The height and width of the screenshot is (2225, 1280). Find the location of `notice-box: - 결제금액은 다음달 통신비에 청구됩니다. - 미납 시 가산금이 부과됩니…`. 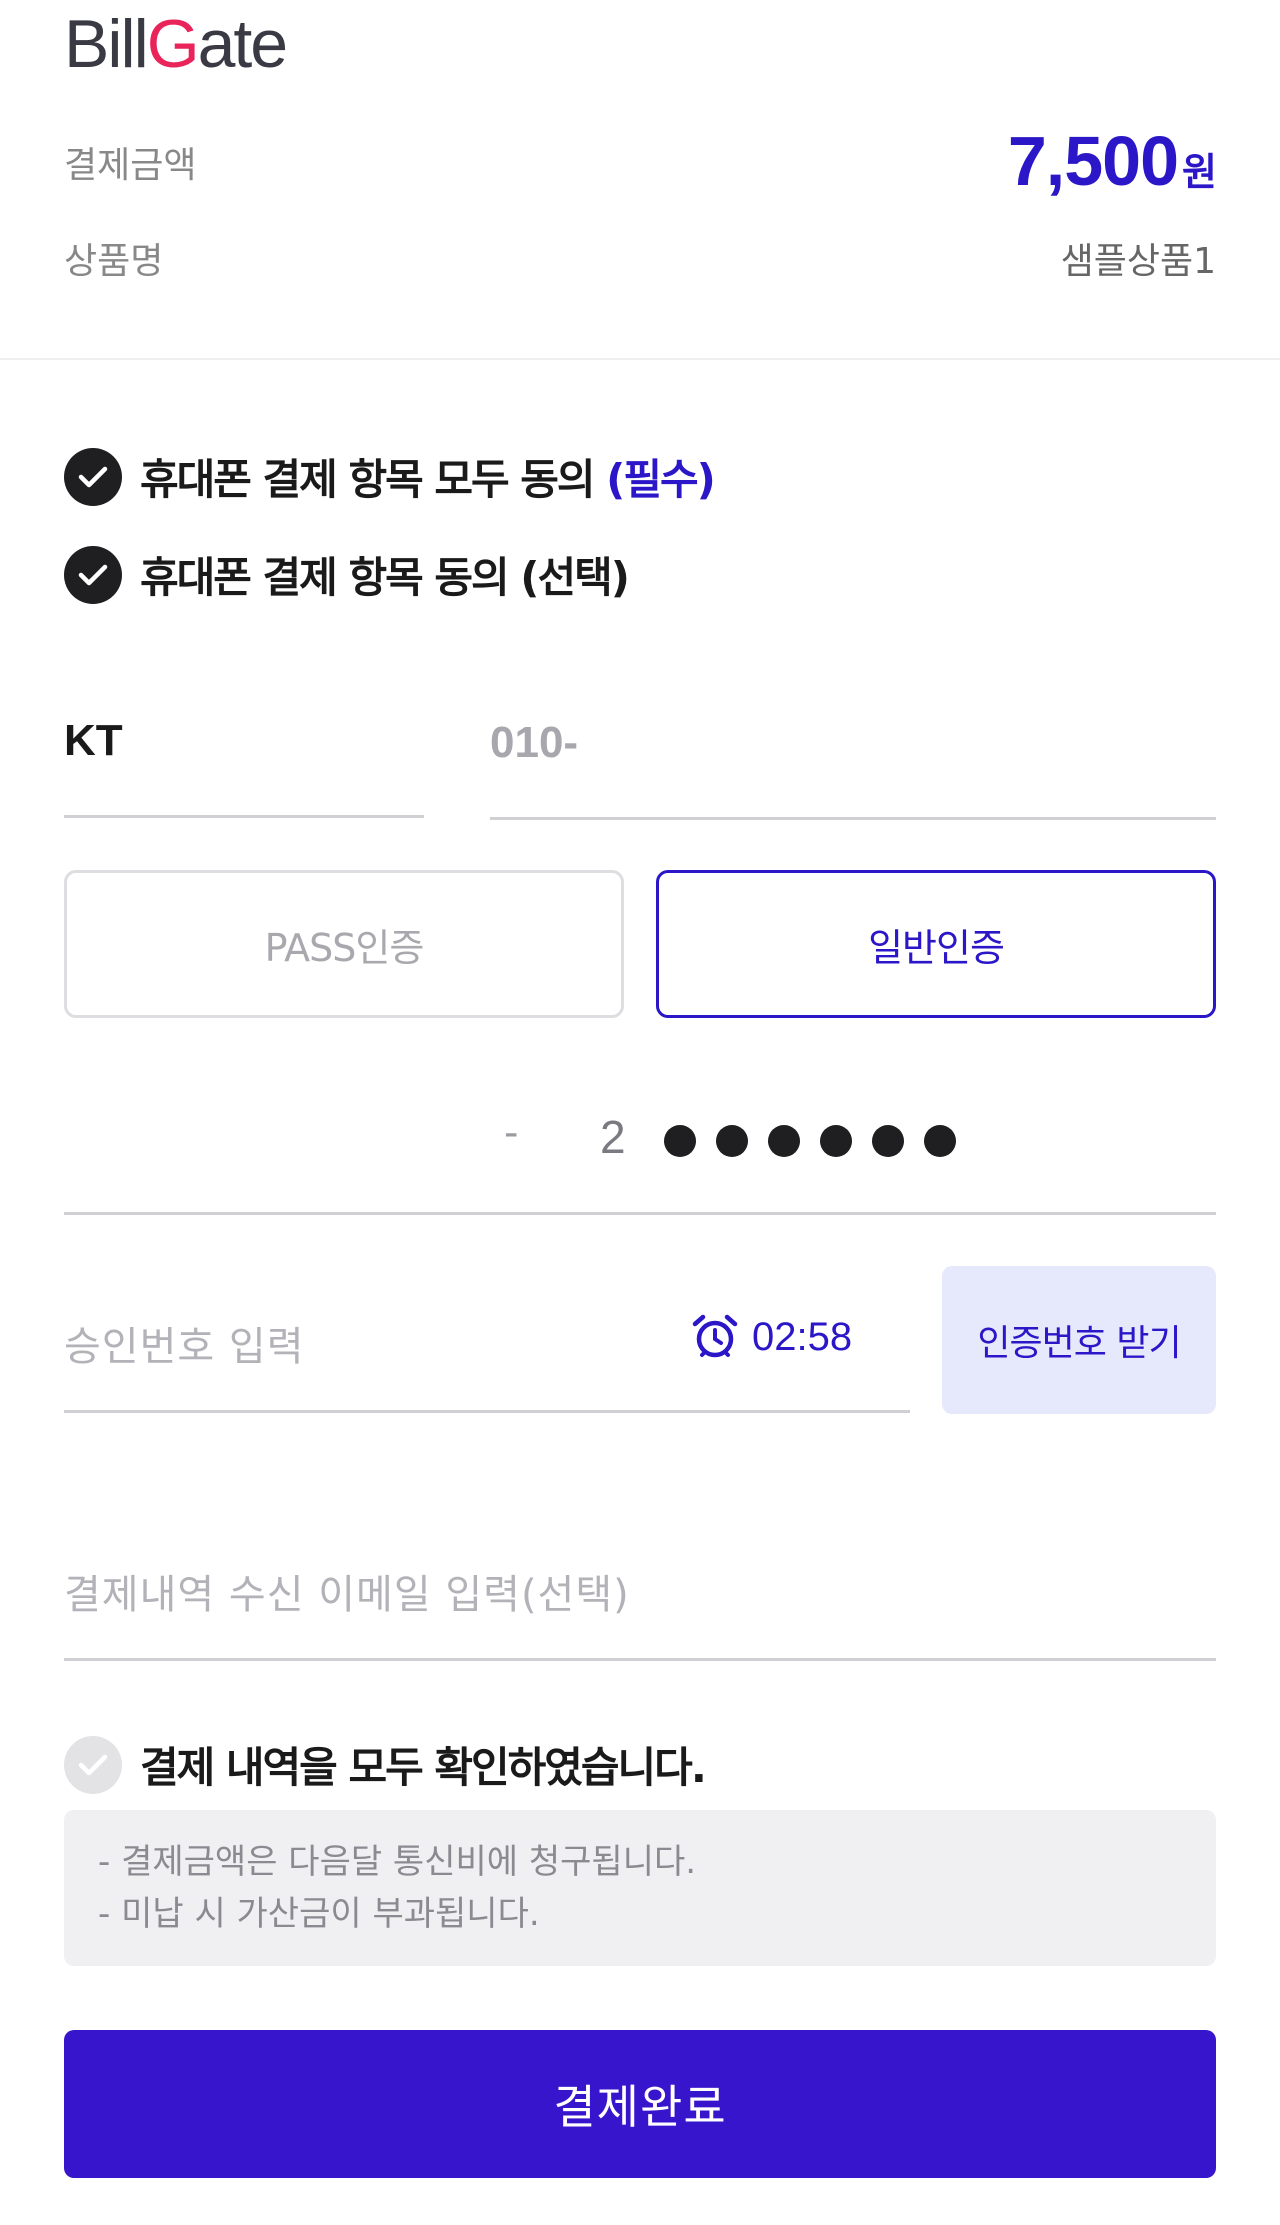

notice-box: - 결제금액은 다음달 통신비에 청구됩니다. - 미납 시 가산금이 부과됩니… is located at coordinates (640, 1888).